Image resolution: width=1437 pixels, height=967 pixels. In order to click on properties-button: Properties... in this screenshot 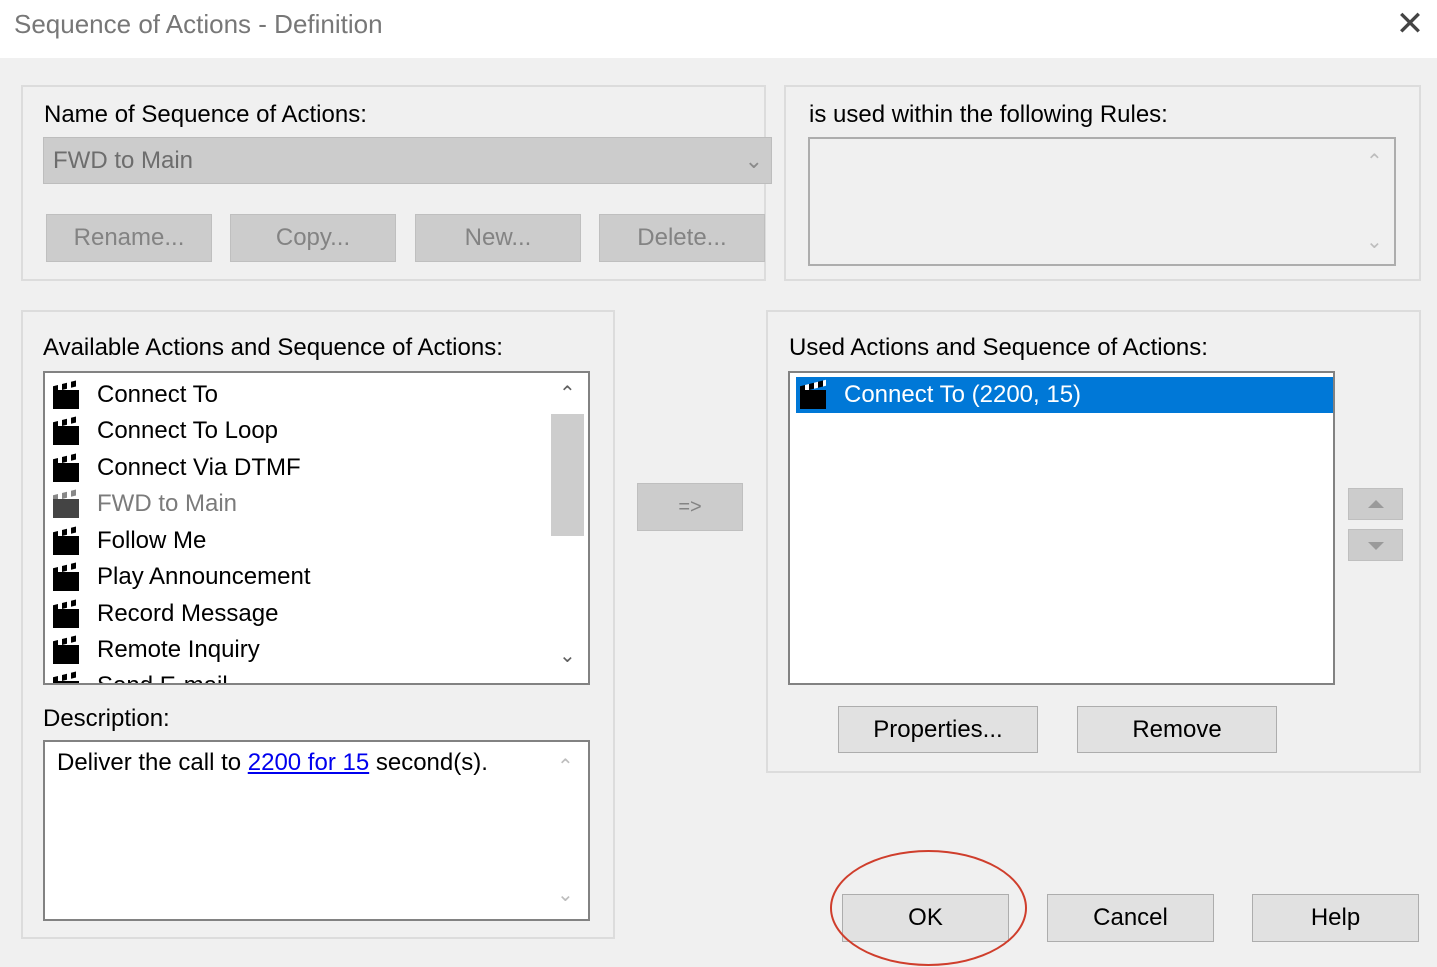, I will do `click(938, 729)`.